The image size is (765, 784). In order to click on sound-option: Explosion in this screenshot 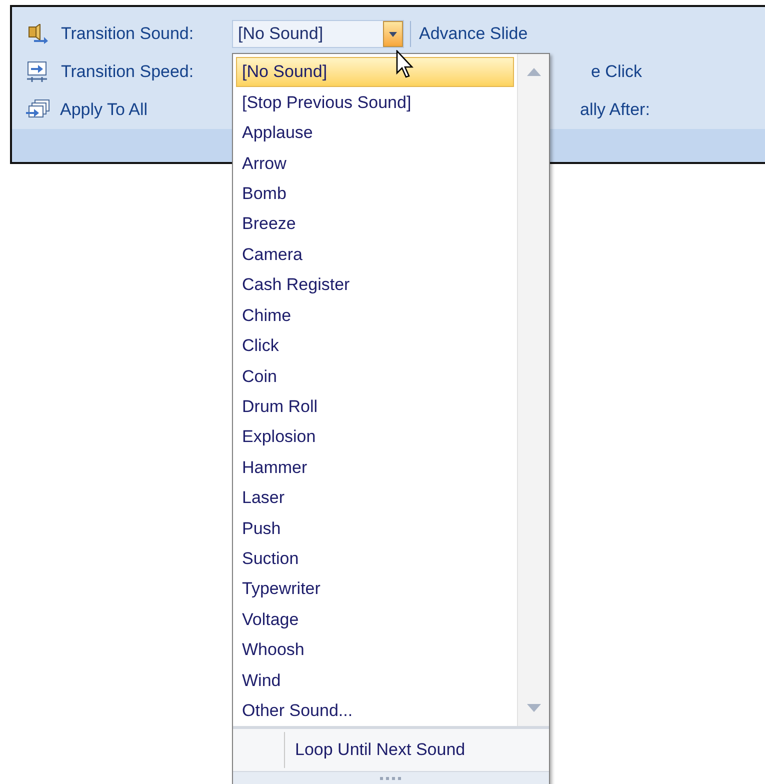, I will do `click(375, 437)`.